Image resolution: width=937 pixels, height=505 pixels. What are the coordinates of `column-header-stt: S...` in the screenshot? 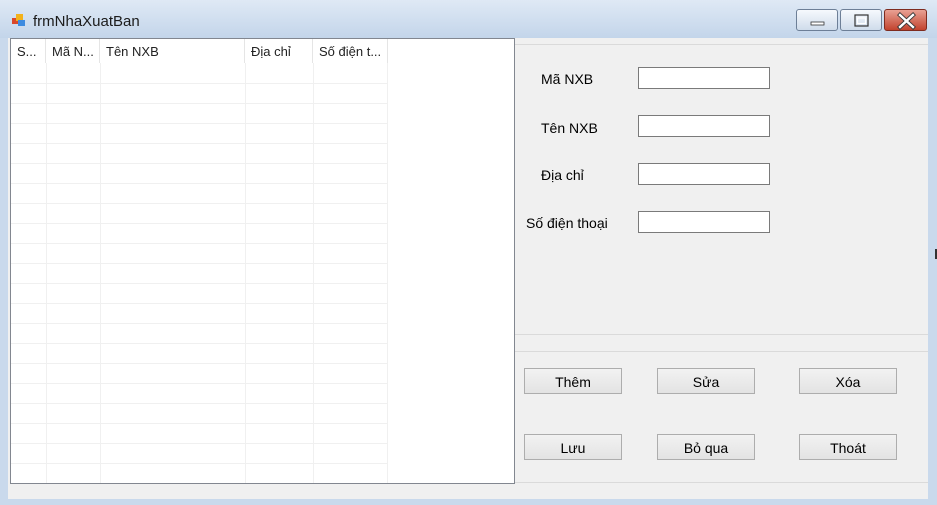 It's located at (28, 51).